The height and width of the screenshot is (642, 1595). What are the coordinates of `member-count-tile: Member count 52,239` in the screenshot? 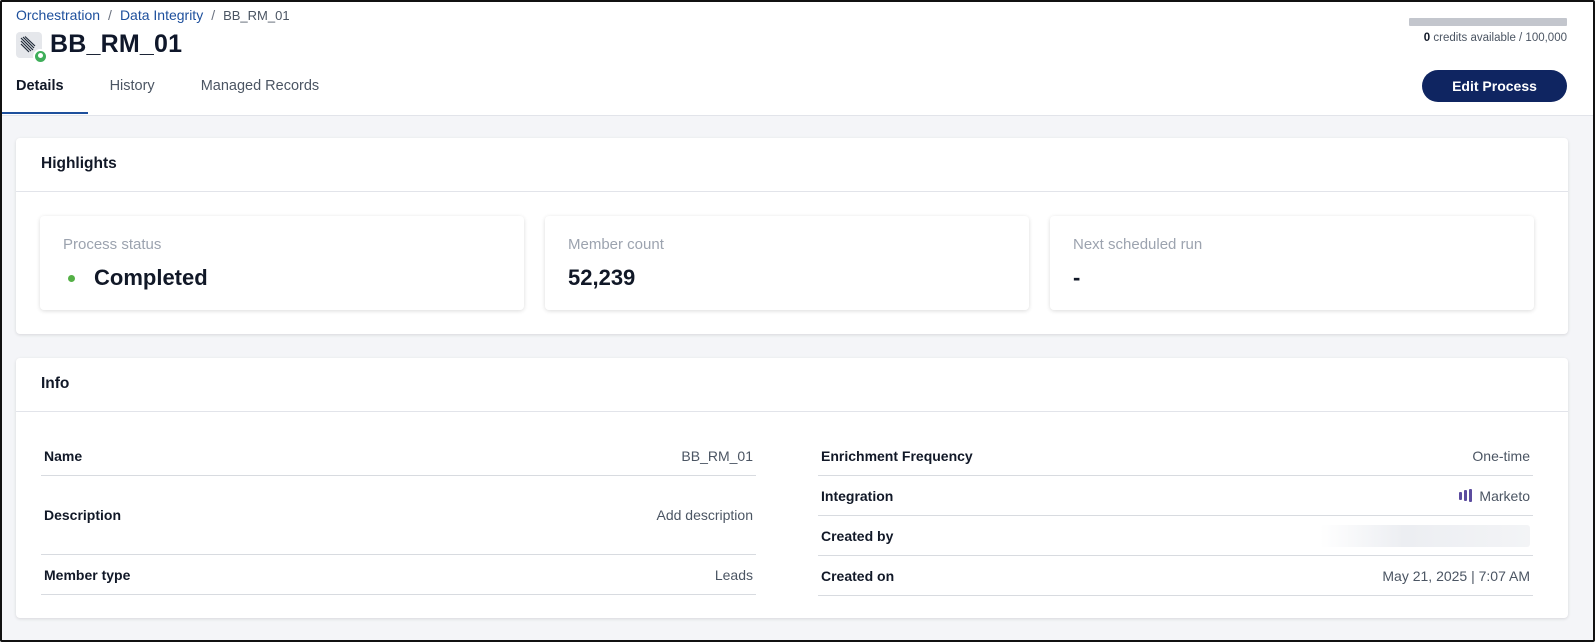 It's located at (787, 263).